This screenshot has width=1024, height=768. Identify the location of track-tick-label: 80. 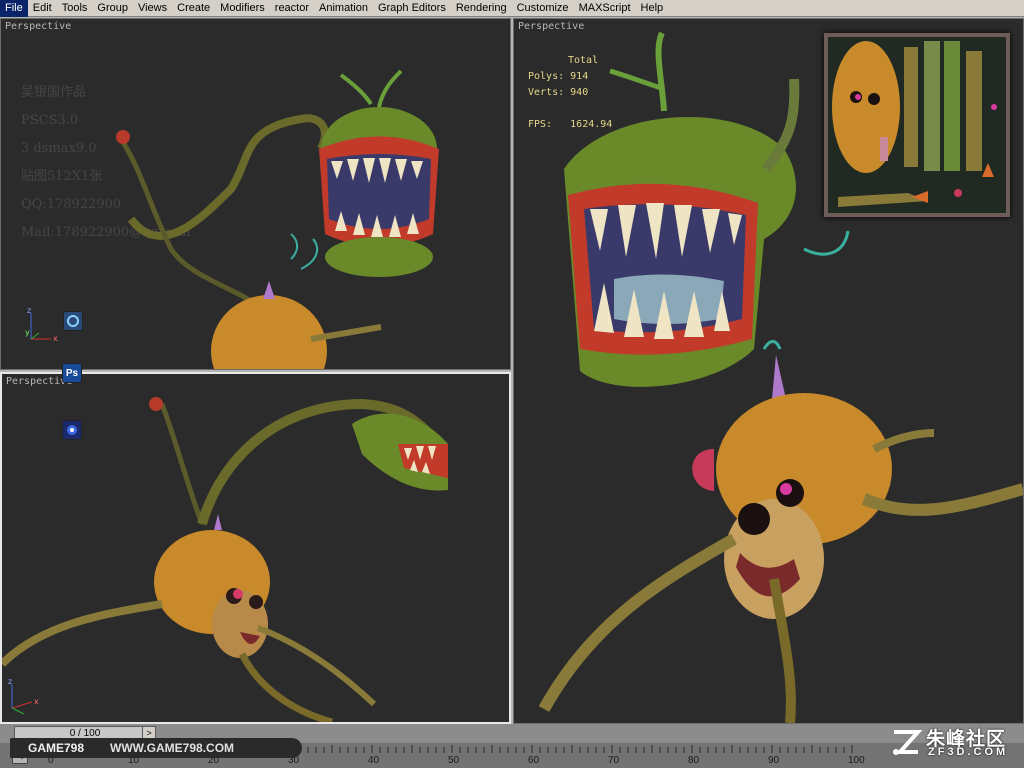
(694, 760).